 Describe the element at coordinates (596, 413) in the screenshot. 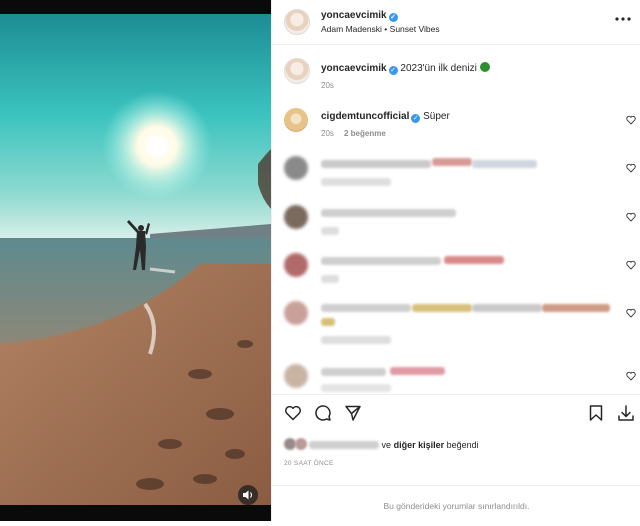

I see `bookmark-icon` at that location.